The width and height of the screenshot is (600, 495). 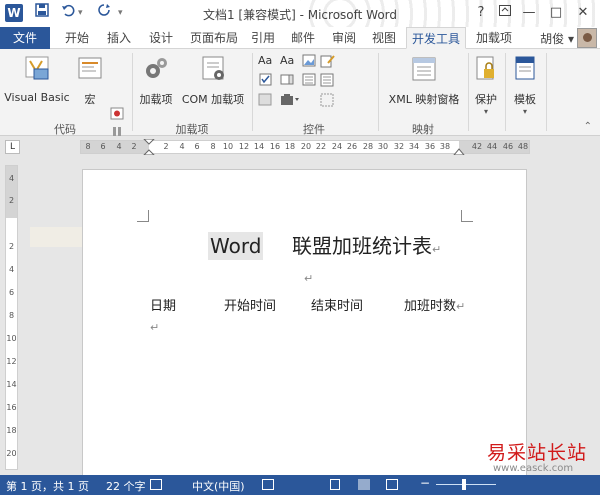 I want to click on design-mode-icon, so click(x=330, y=61).